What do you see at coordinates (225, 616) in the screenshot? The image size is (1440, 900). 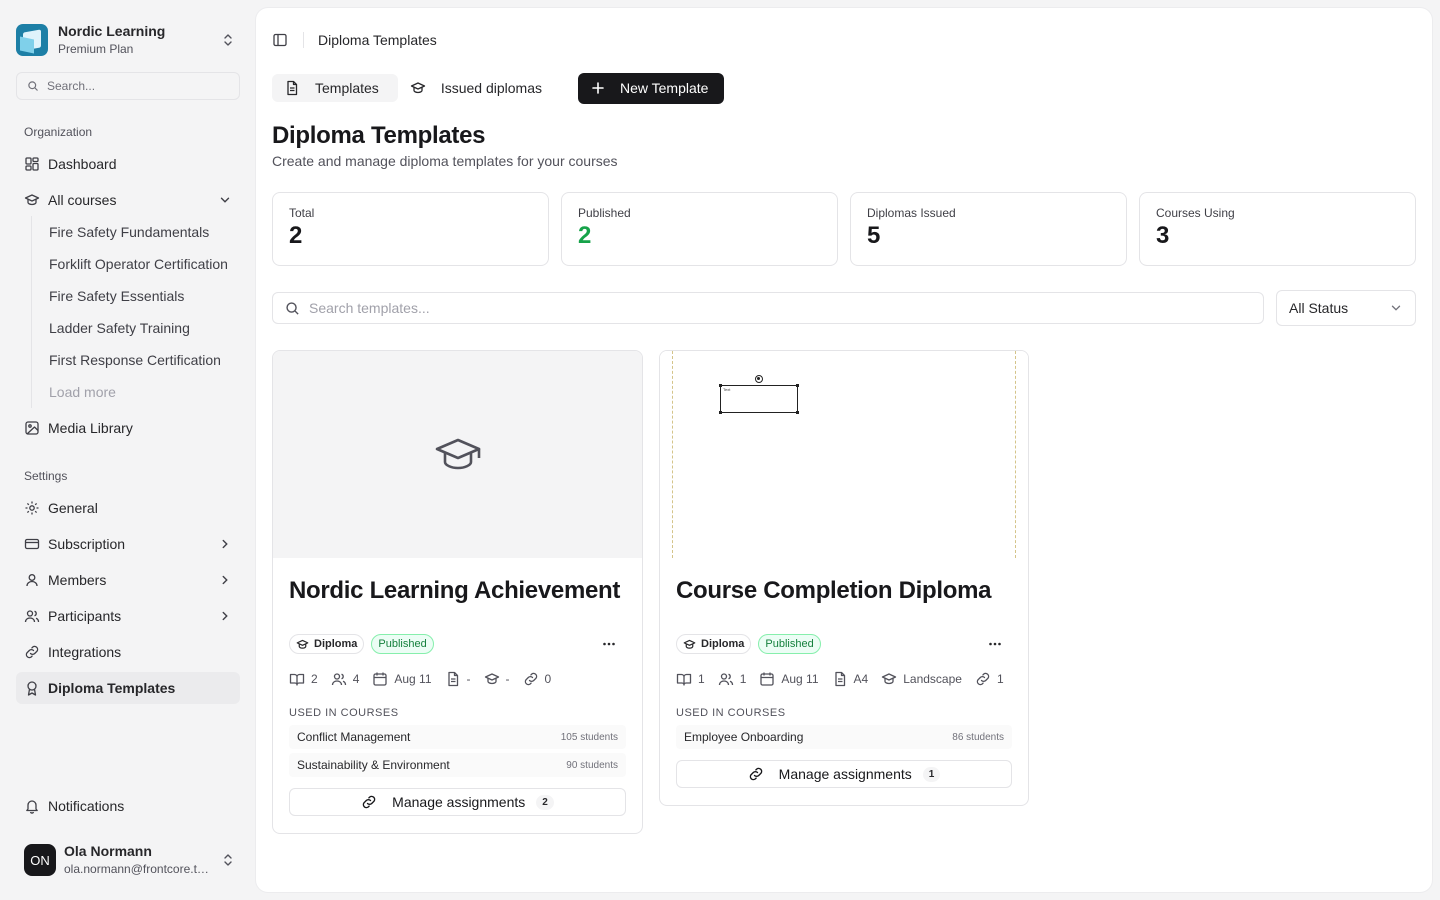 I see `chevron-right-icon` at bounding box center [225, 616].